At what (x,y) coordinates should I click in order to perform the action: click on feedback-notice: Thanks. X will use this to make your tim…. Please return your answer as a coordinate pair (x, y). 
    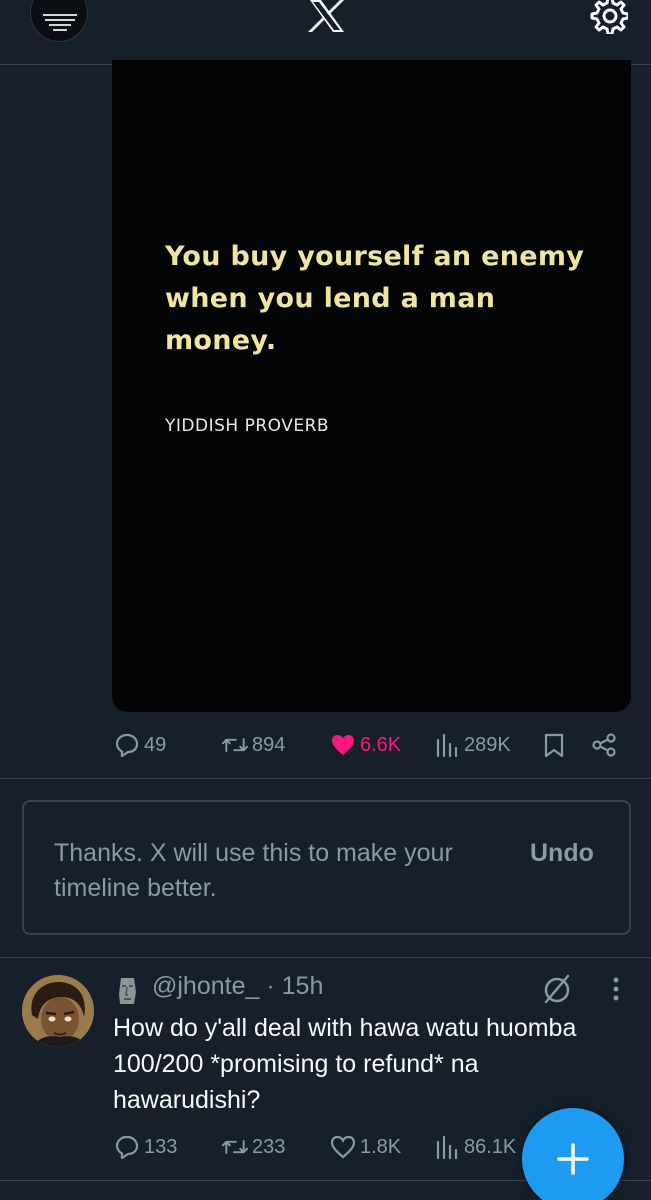
    Looking at the image, I should click on (326, 867).